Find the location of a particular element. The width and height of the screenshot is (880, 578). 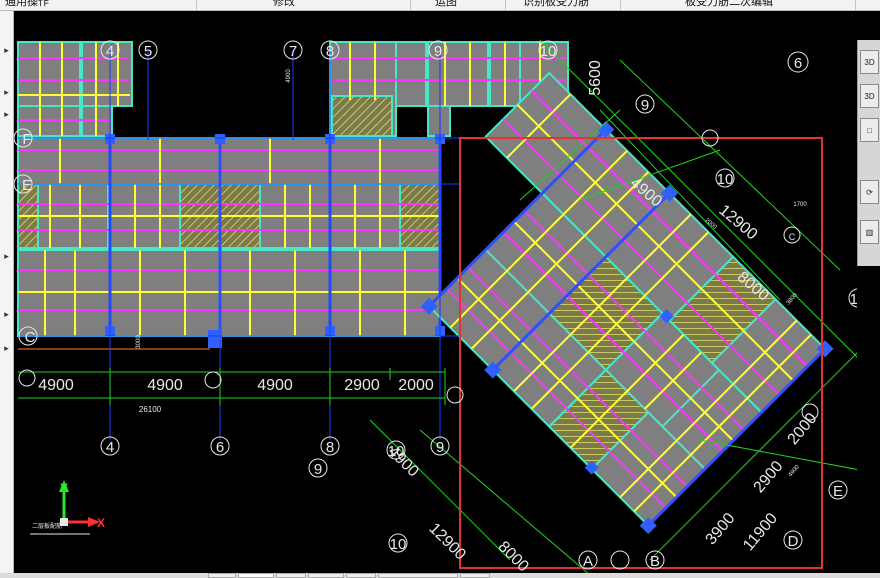

svg-text: 5 is located at coordinates (148, 51).